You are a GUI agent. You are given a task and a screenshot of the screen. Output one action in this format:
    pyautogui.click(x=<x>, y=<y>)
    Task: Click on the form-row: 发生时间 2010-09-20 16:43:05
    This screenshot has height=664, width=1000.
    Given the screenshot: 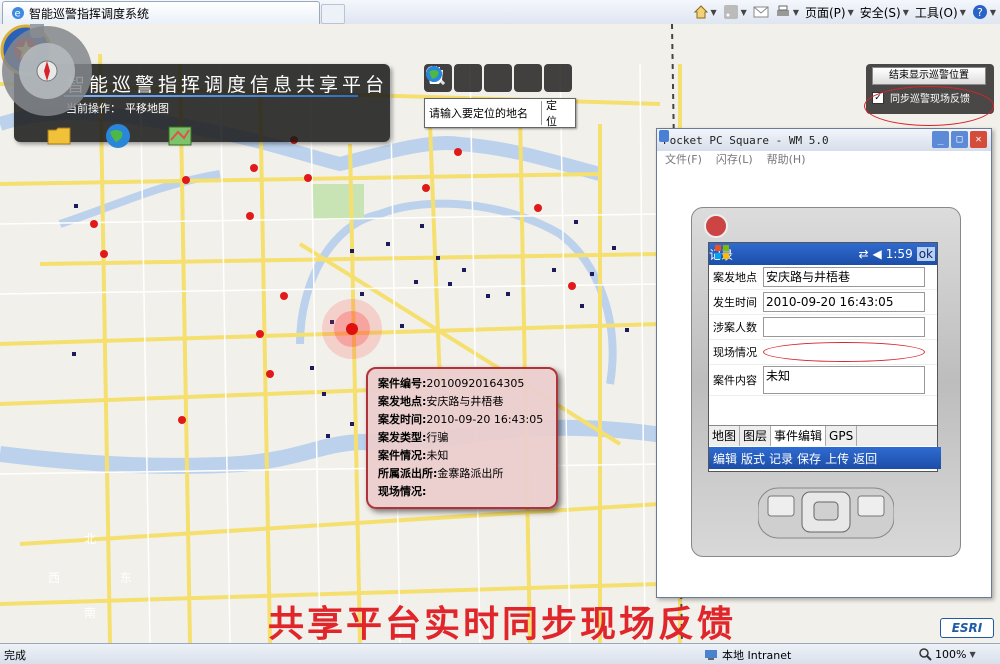 What is the action you would take?
    pyautogui.click(x=823, y=302)
    